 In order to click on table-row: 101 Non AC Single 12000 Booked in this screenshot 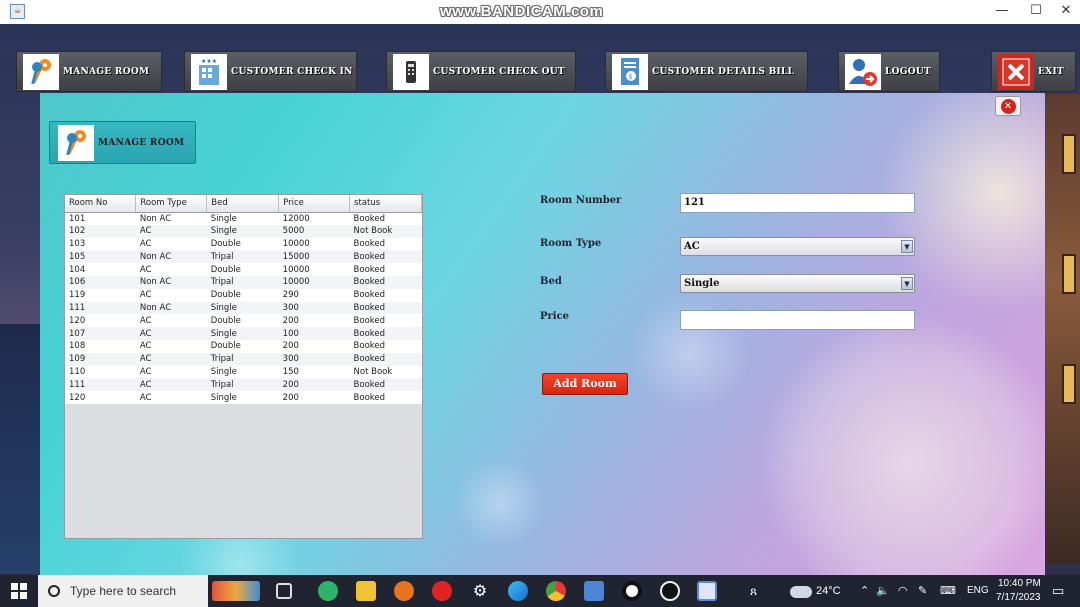, I will do `click(243, 218)`.